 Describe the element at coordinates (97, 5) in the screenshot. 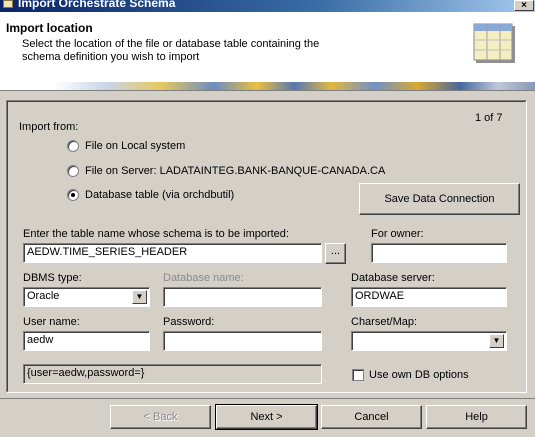

I see `window-title: Import Orchestrate Schema` at that location.